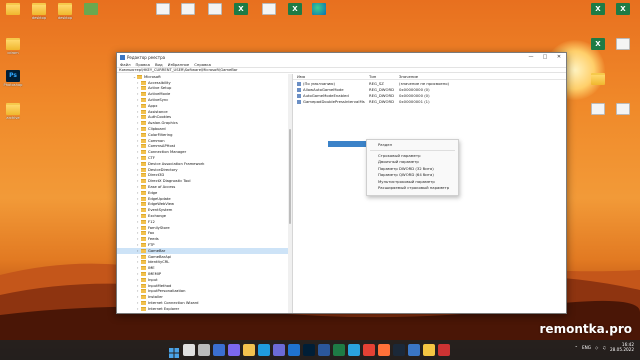 This screenshot has width=640, height=360. Describe the element at coordinates (444, 350) in the screenshot. I see `media-icon` at that location.